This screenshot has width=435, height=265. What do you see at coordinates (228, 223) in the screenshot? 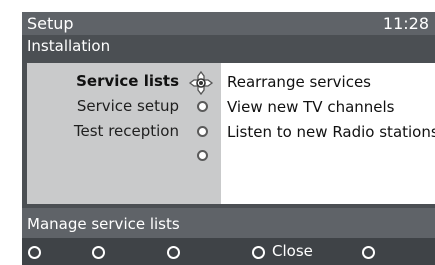
I see `help-text-bar: Manage service lists` at bounding box center [228, 223].